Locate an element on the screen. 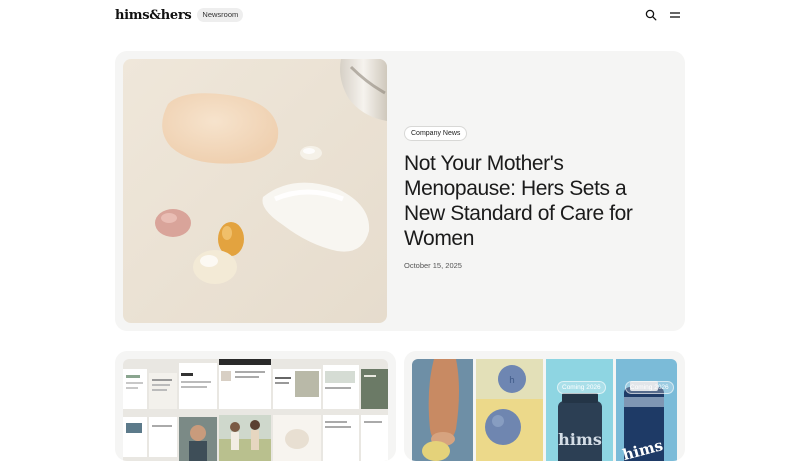  bottle-label-1: hims is located at coordinates (580, 439).